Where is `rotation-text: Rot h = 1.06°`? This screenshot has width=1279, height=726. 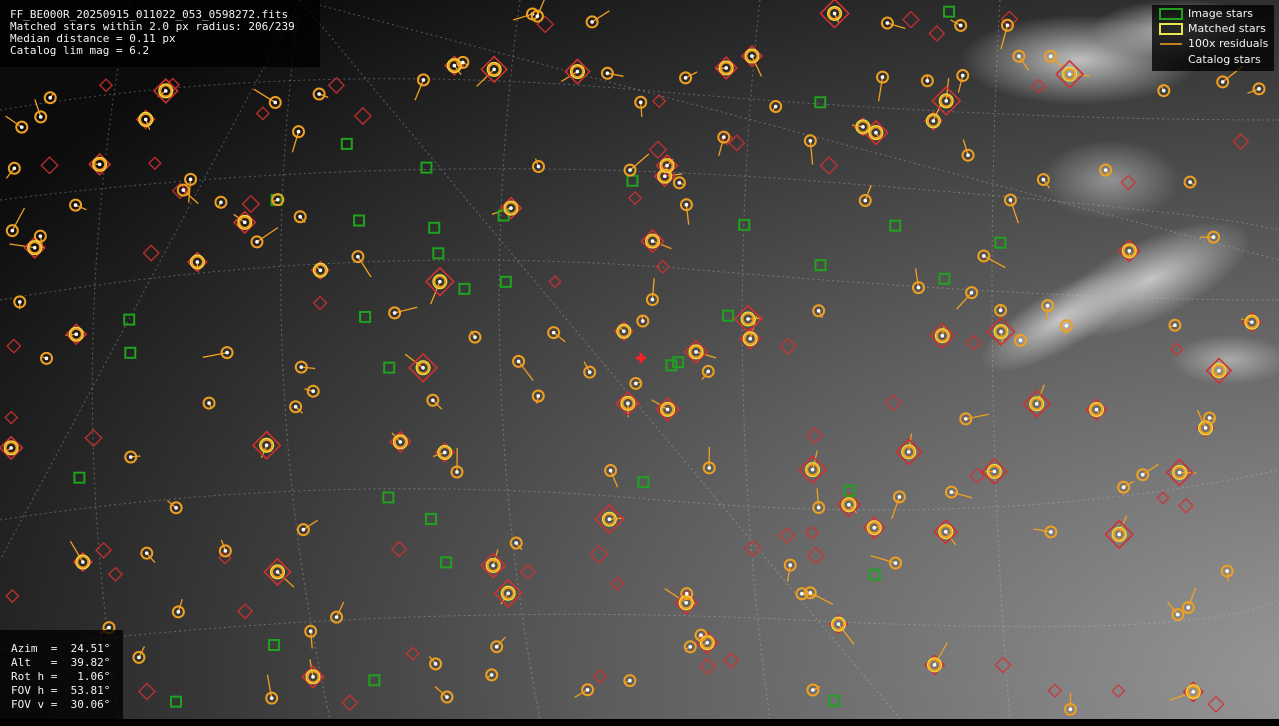
rotation-text: Rot h = 1.06° is located at coordinates (67, 677).